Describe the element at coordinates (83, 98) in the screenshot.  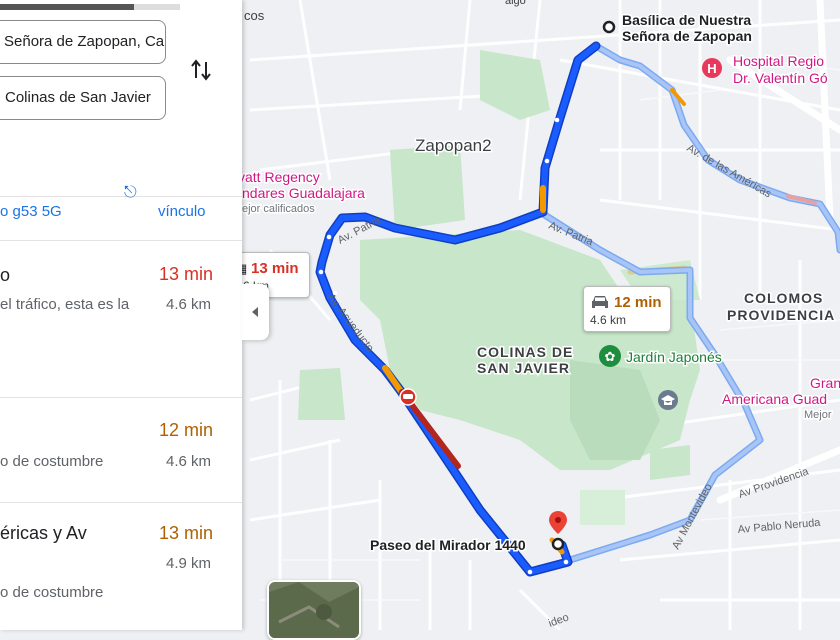
I see `destination-field: Colinas de San Javier` at that location.